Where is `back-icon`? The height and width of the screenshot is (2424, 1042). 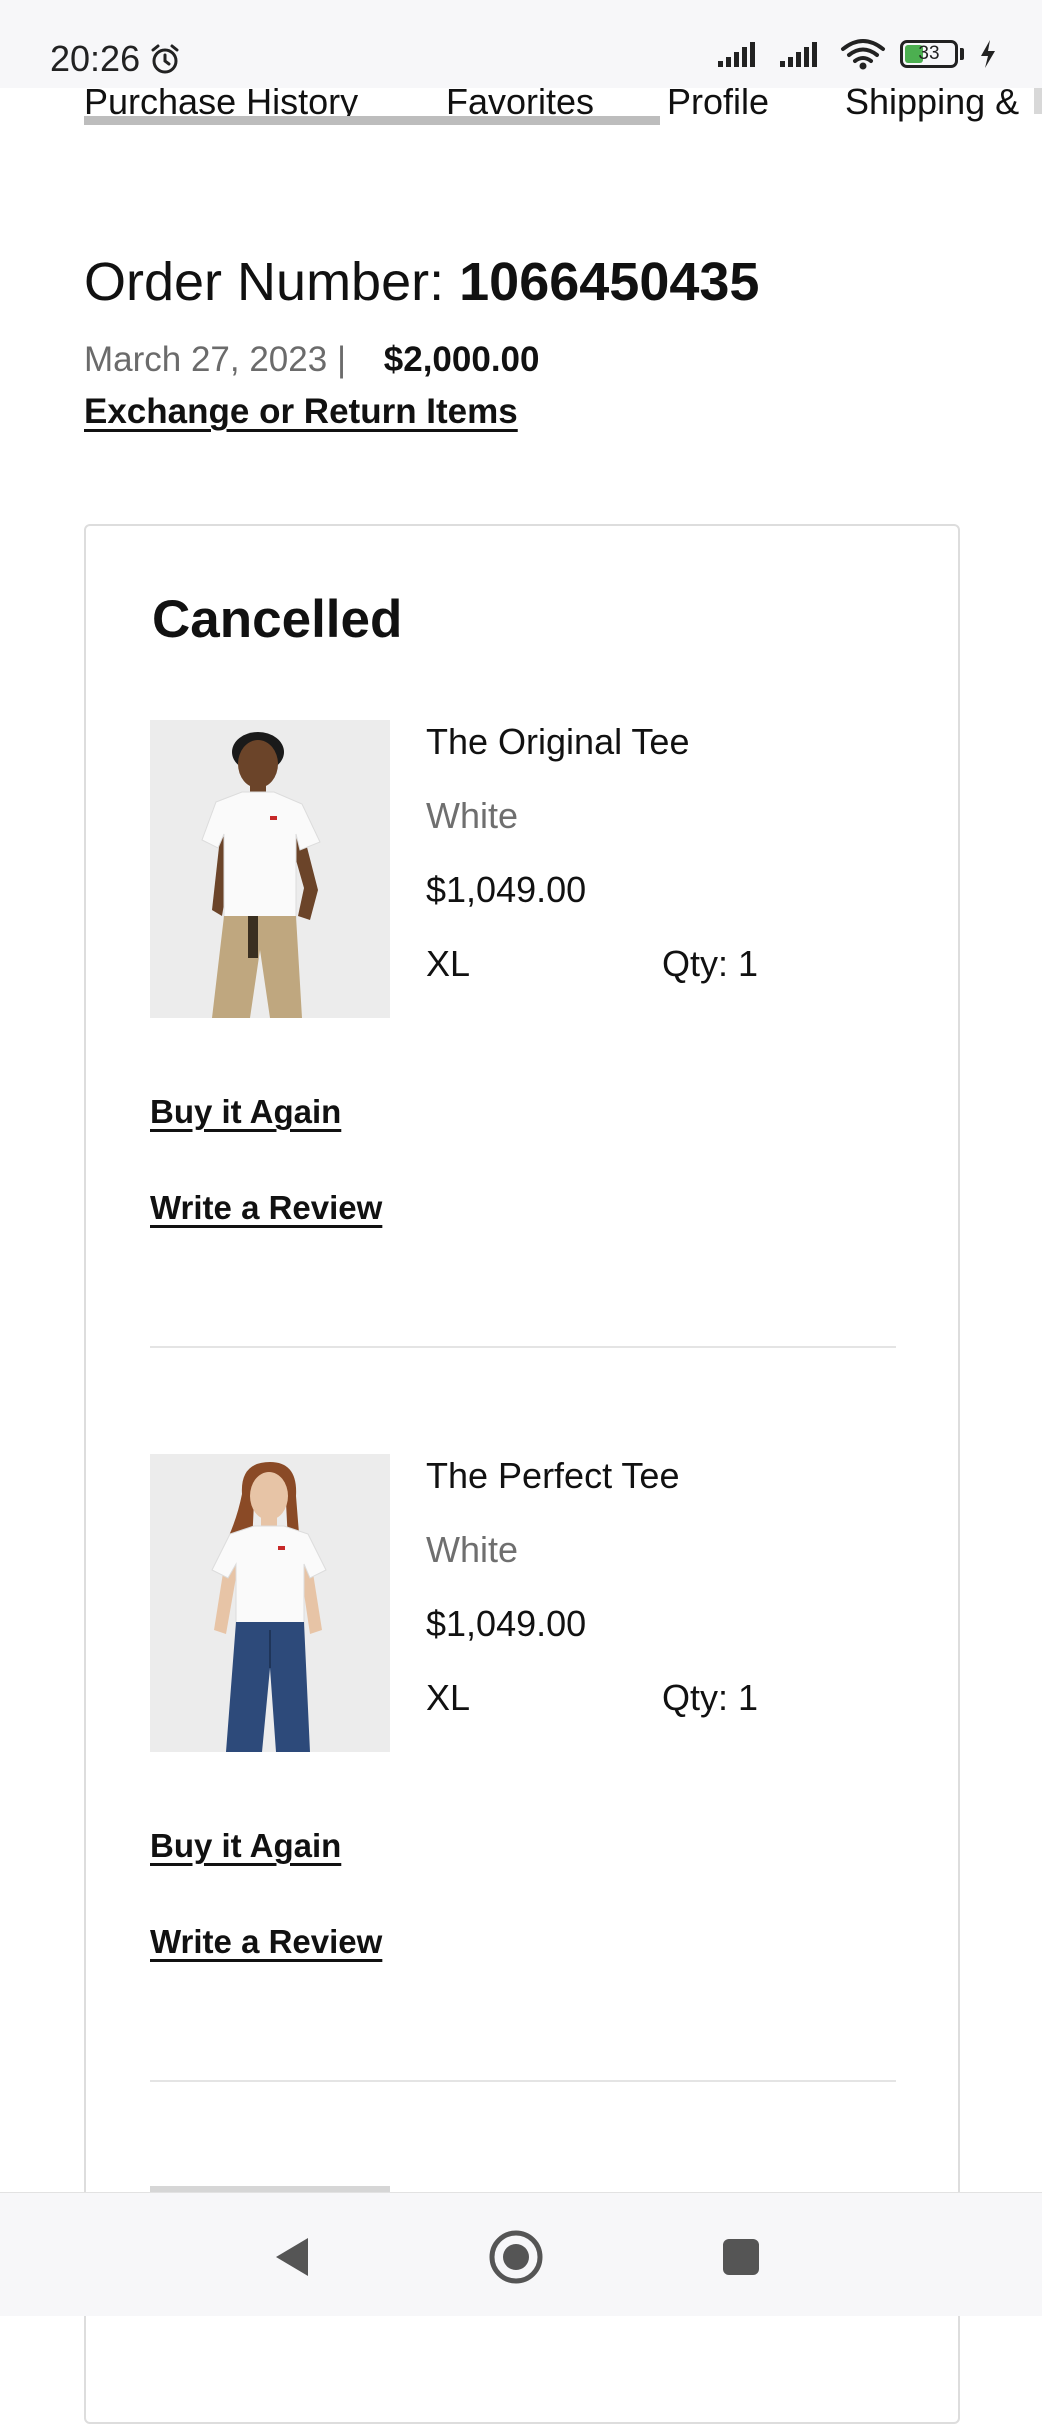
back-icon is located at coordinates (292, 2257).